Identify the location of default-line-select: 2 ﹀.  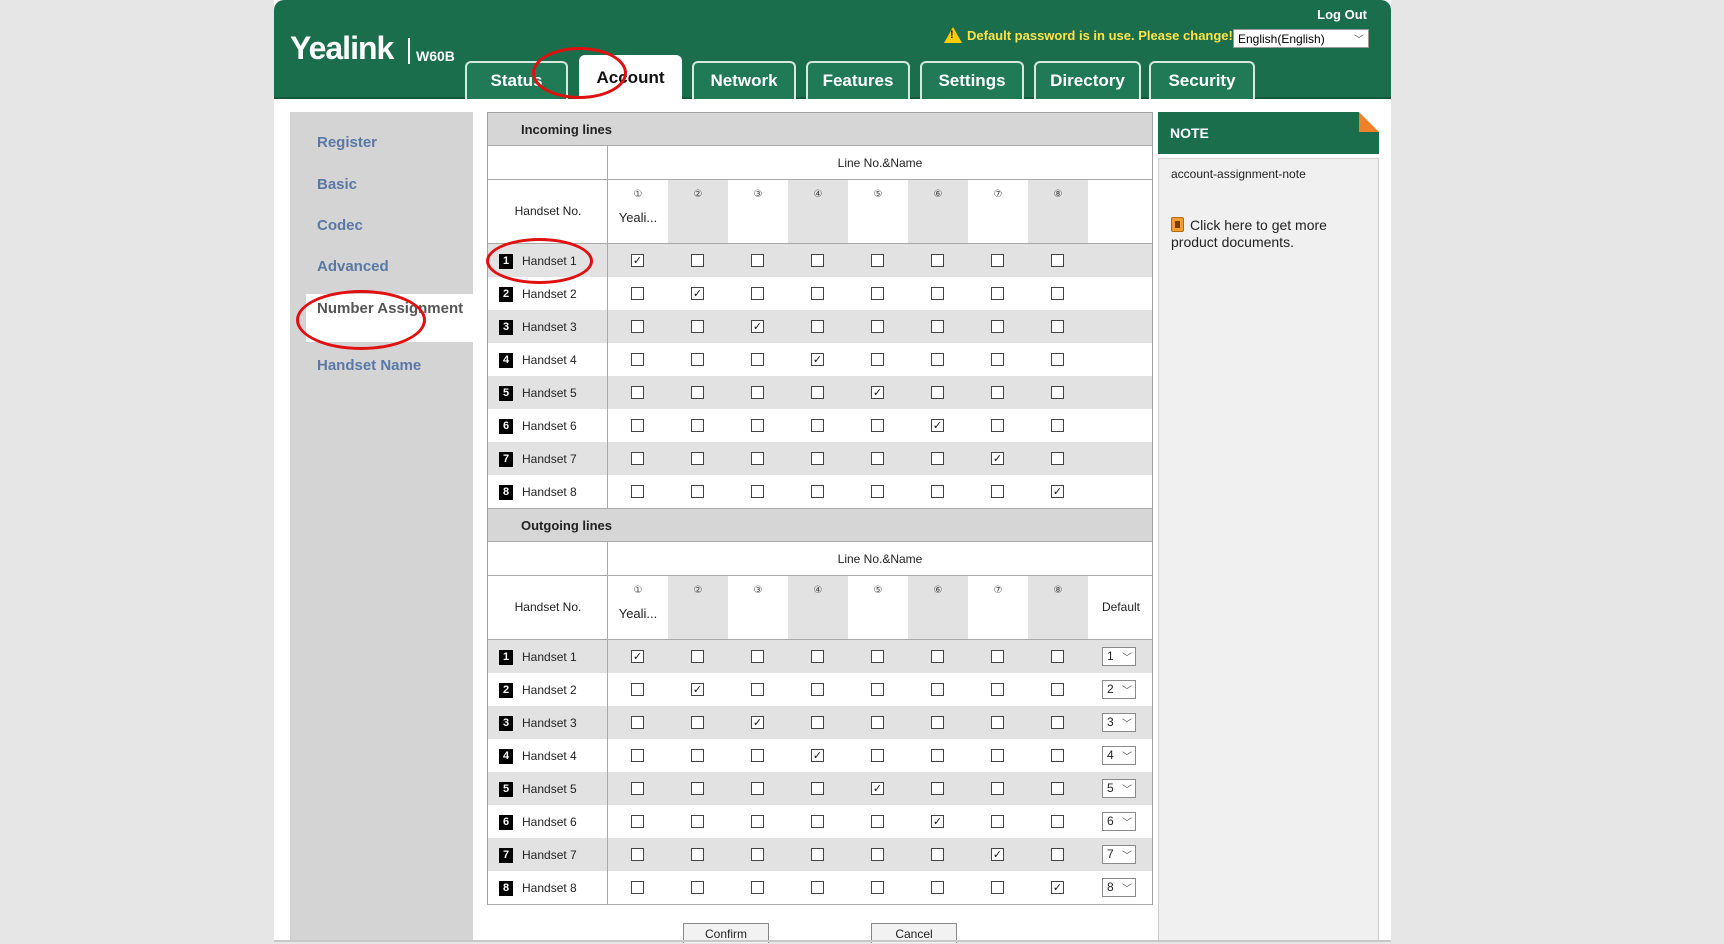
(1119, 689).